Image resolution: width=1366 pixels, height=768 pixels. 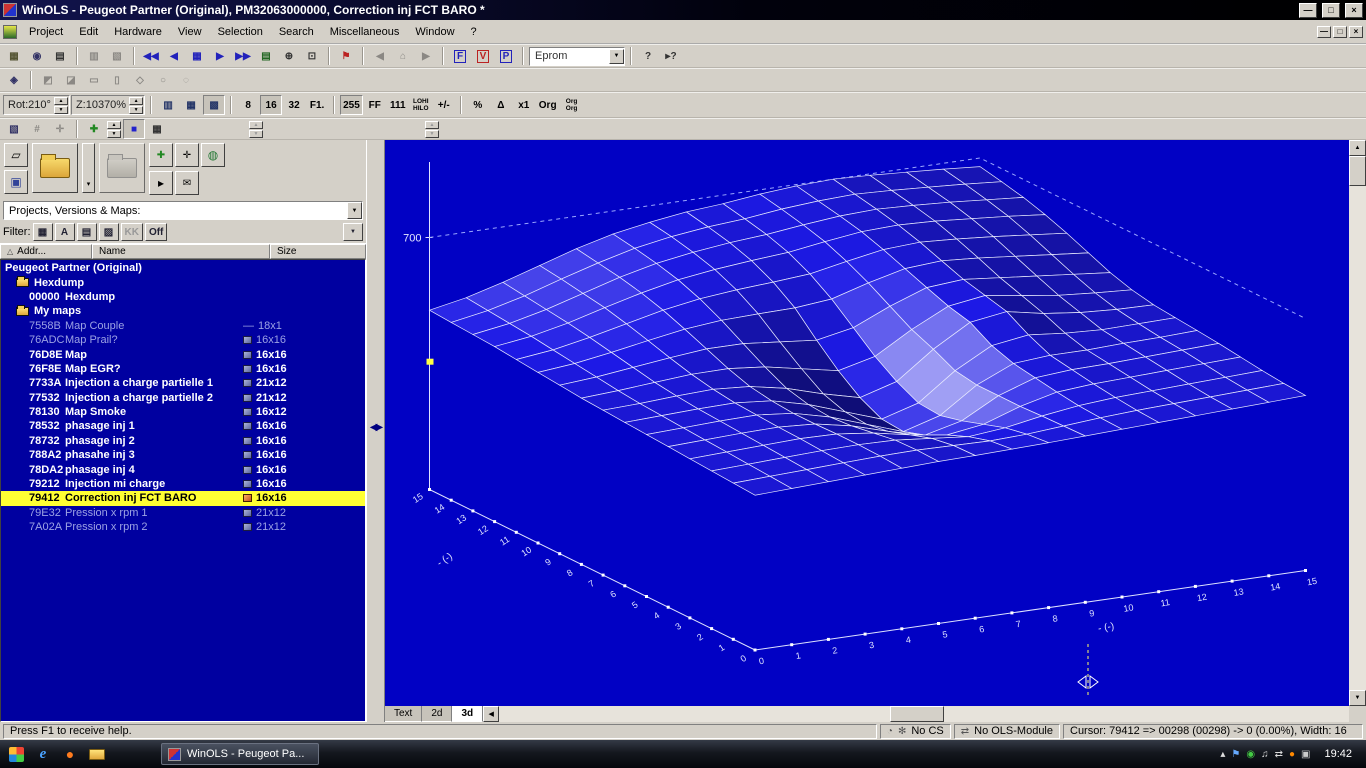 What do you see at coordinates (183, 426) in the screenshot?
I see `map-row-78532: 78532 phasage inj 1 16x16` at bounding box center [183, 426].